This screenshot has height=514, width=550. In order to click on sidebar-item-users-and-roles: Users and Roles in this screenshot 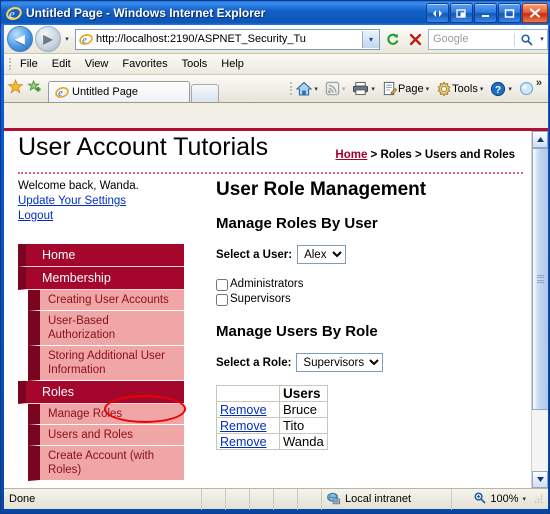, I will do `click(106, 435)`.